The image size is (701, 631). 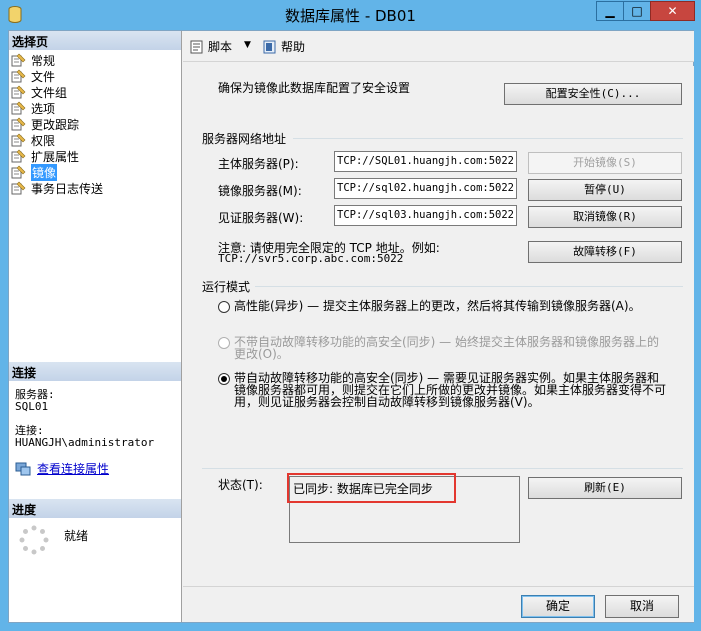 What do you see at coordinates (84, 419) in the screenshot?
I see `connection-info: 服务器: SQL01 连接: HUANGJH\administrator` at bounding box center [84, 419].